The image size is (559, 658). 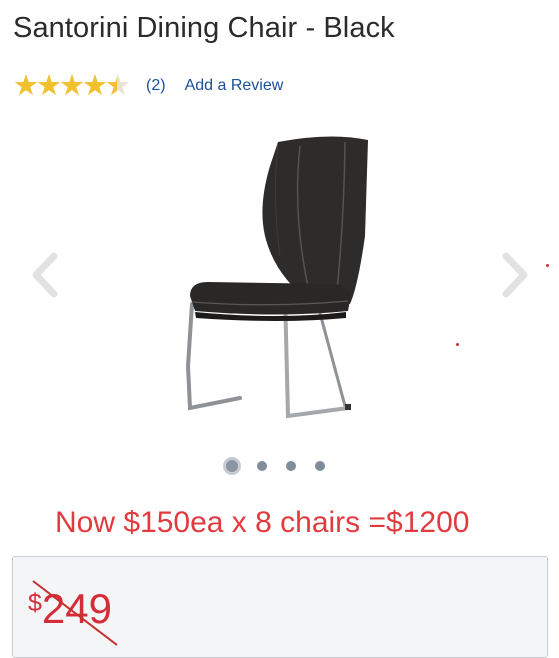 I want to click on price-card: $249, so click(x=280, y=607).